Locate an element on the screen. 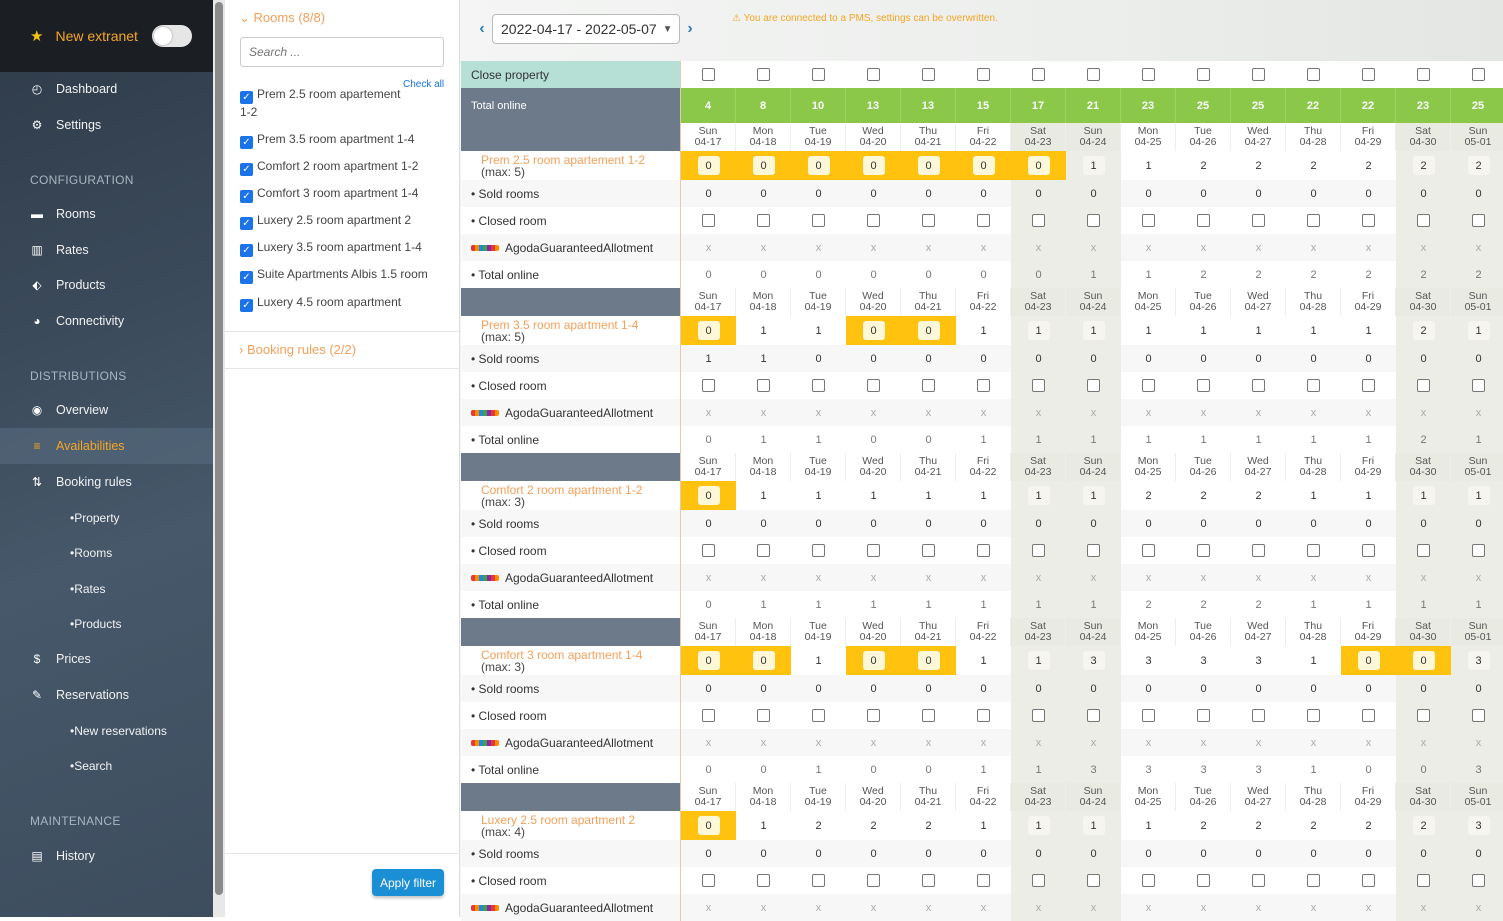 The height and width of the screenshot is (921, 1503). room-filter-item: ✓ Comfort 2 room apartment 1-2 is located at coordinates (340, 167).